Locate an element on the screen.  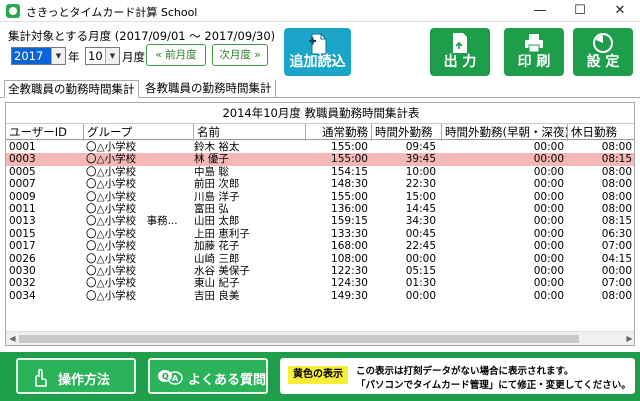
manual-label: 操作方法 is located at coordinates (84, 380).